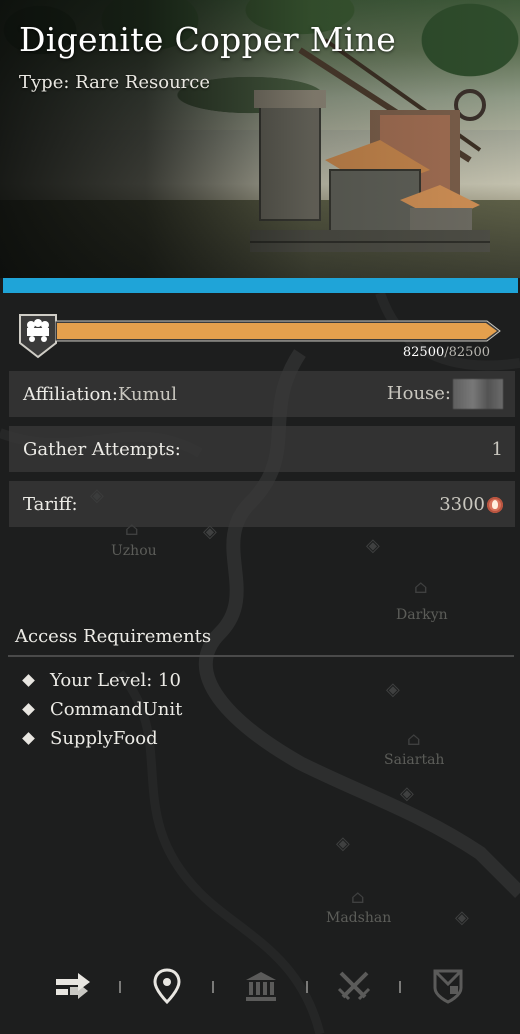 The height and width of the screenshot is (1034, 520). I want to click on tariff-label: Tariff:, so click(50, 504).